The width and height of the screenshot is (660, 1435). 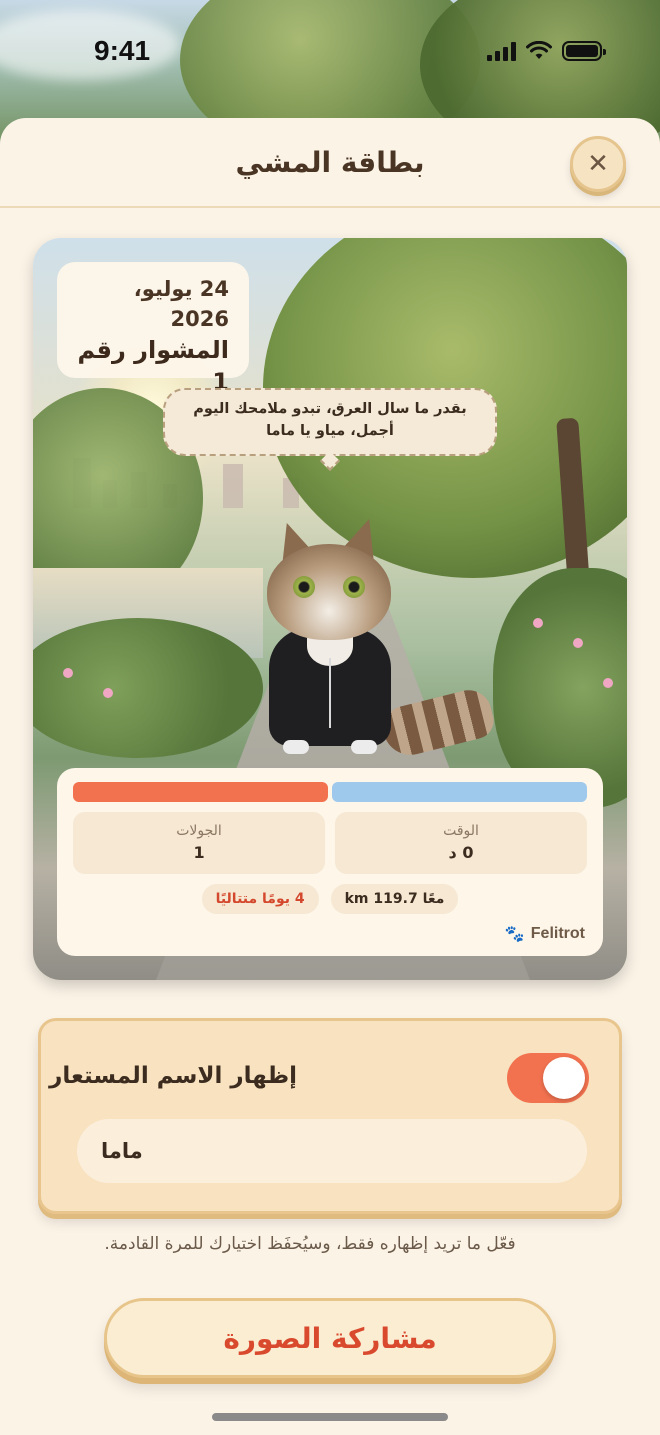 What do you see at coordinates (394, 899) in the screenshot?
I see `distance-chip: معًا 119.7 km` at bounding box center [394, 899].